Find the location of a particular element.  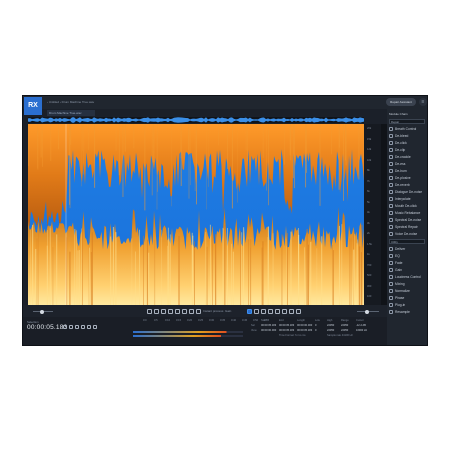

module-label: Music Rebalance is located at coordinates (408, 213).